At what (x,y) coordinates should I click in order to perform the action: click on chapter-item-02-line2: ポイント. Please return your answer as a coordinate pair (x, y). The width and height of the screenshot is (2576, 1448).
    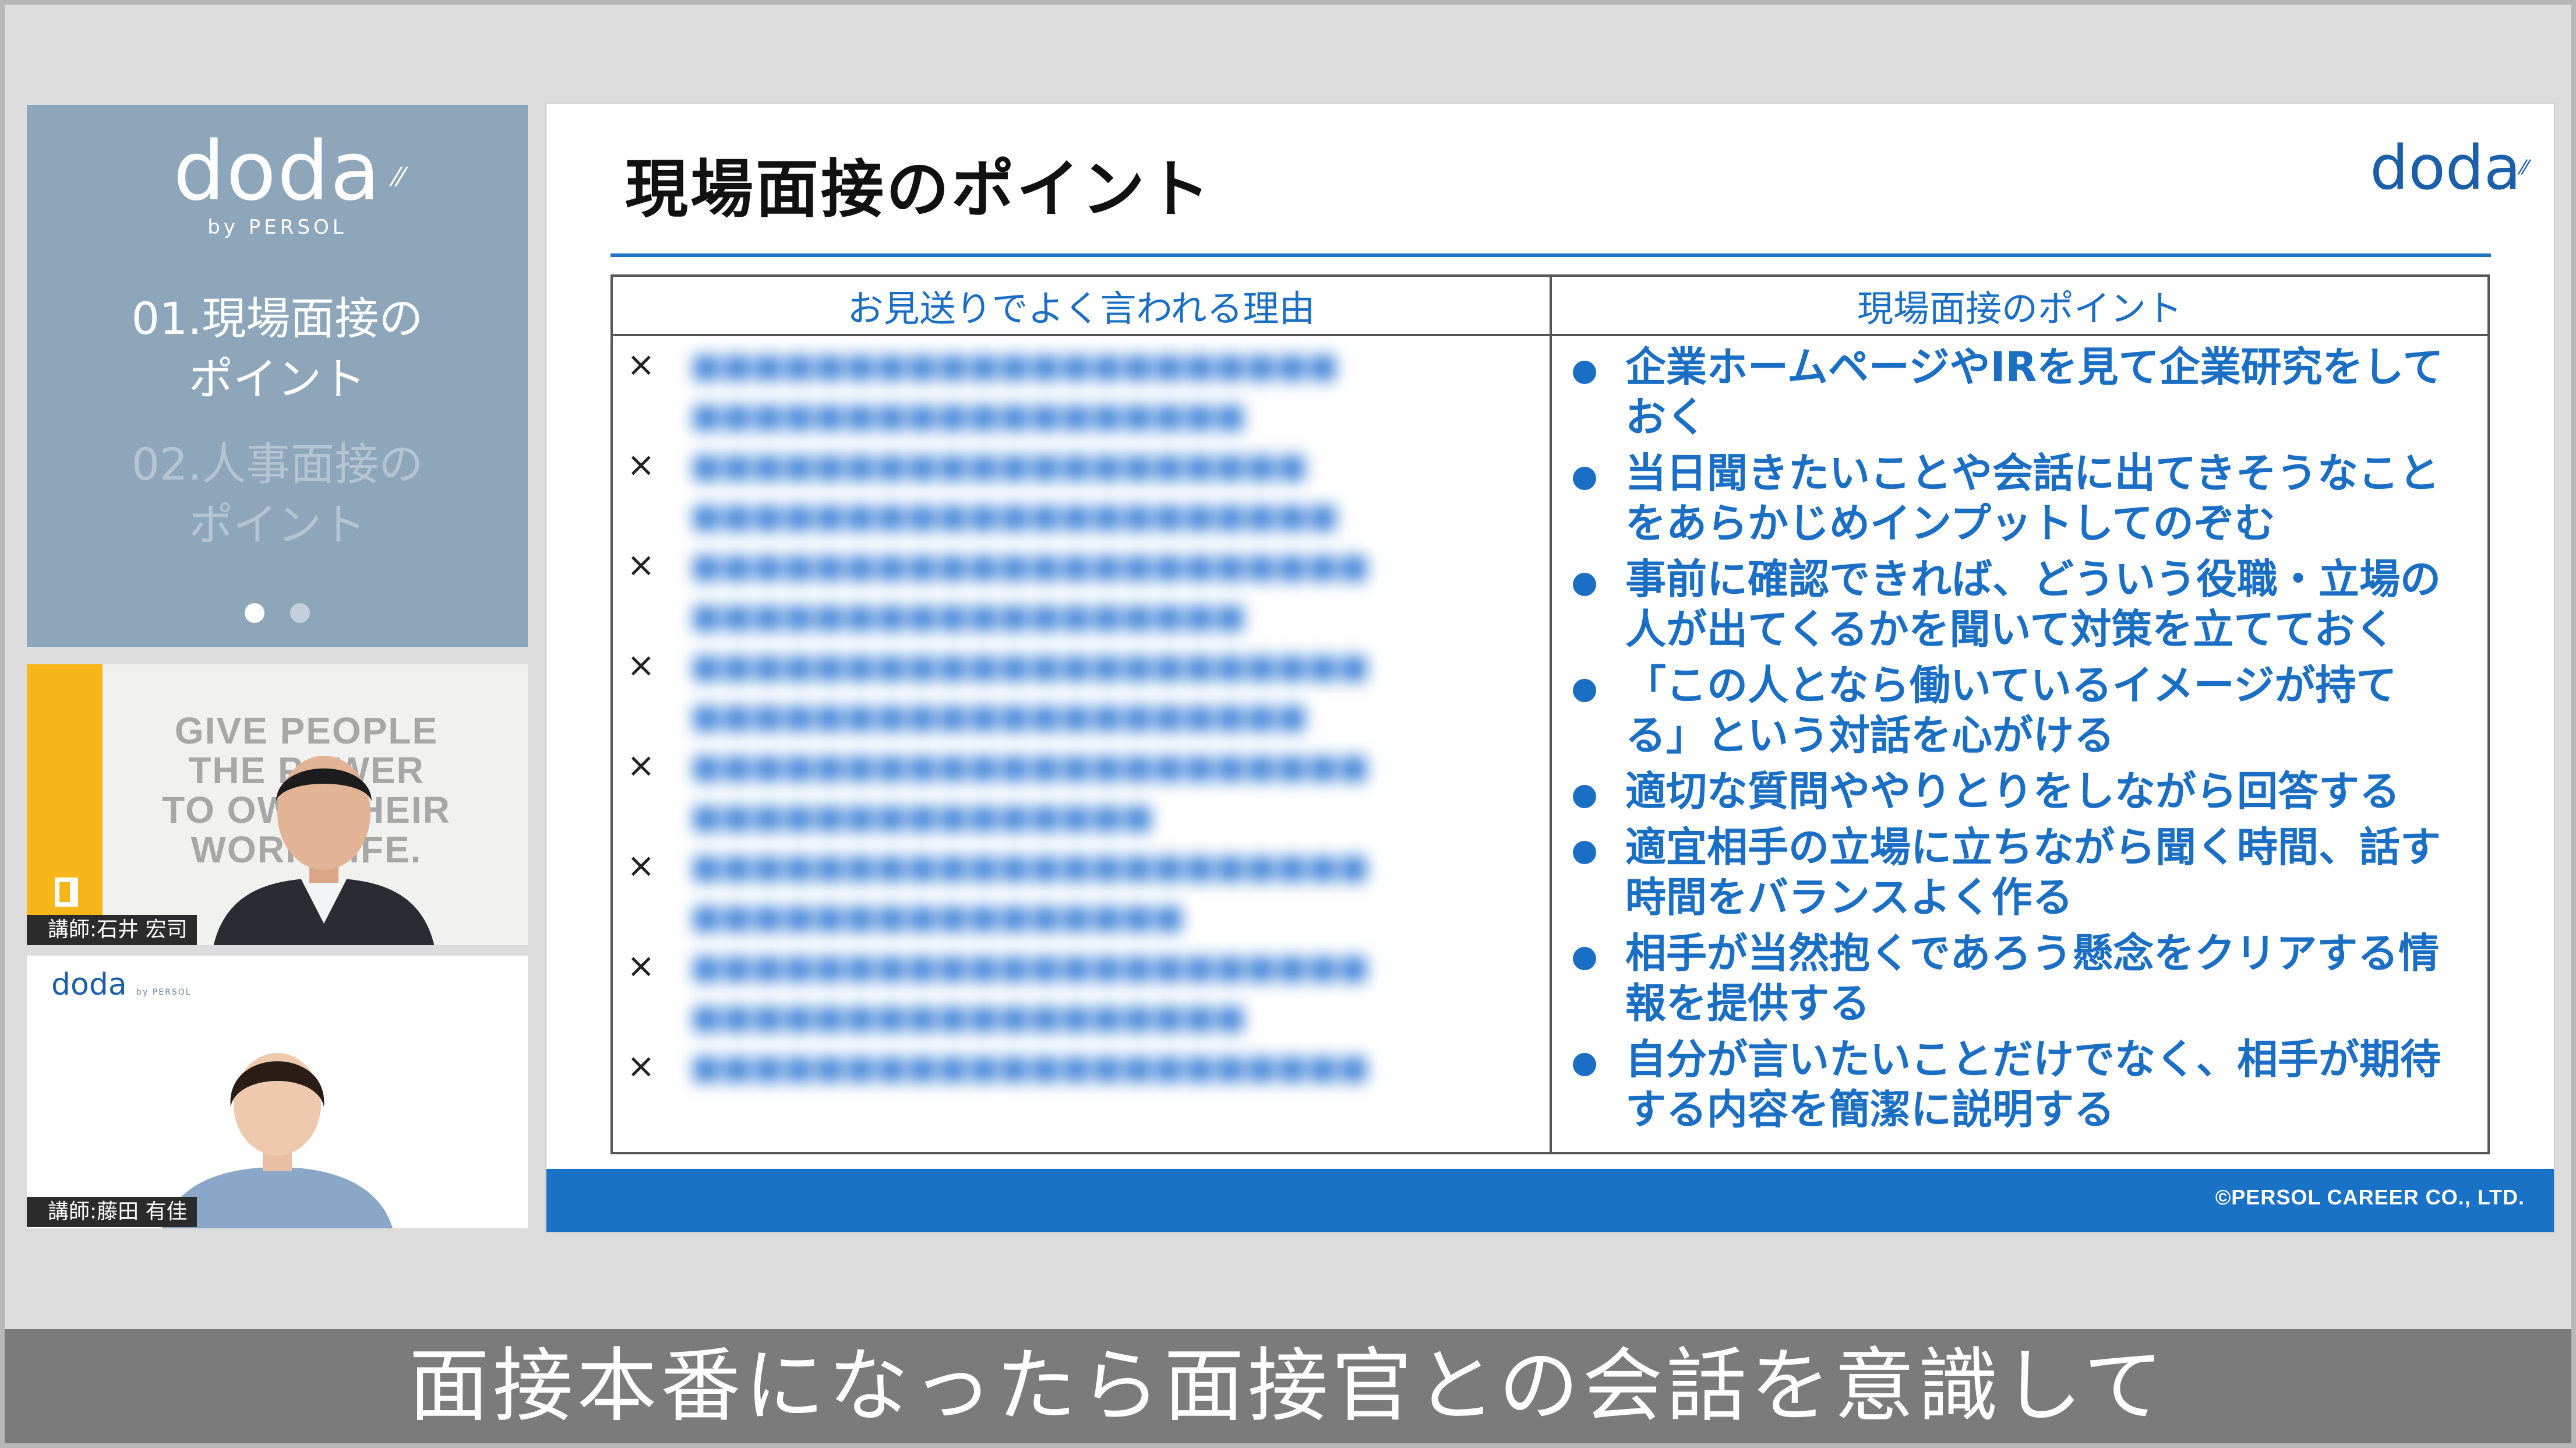
    Looking at the image, I should click on (277, 525).